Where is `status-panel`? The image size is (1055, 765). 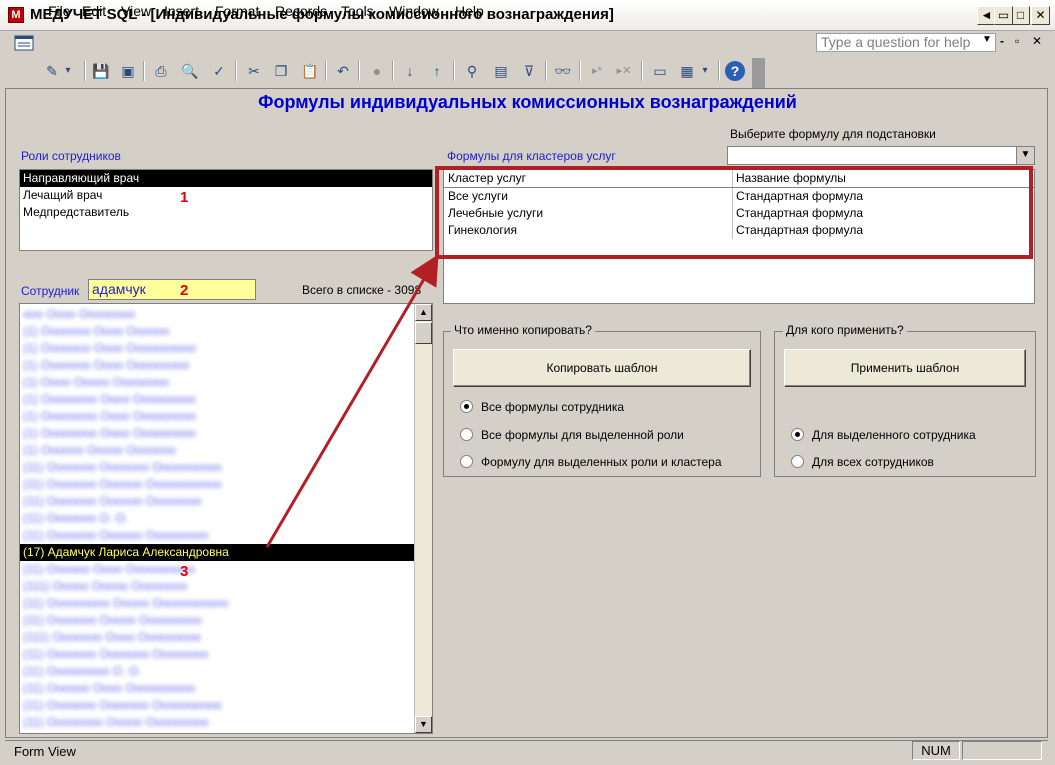
status-panel is located at coordinates (1002, 750).